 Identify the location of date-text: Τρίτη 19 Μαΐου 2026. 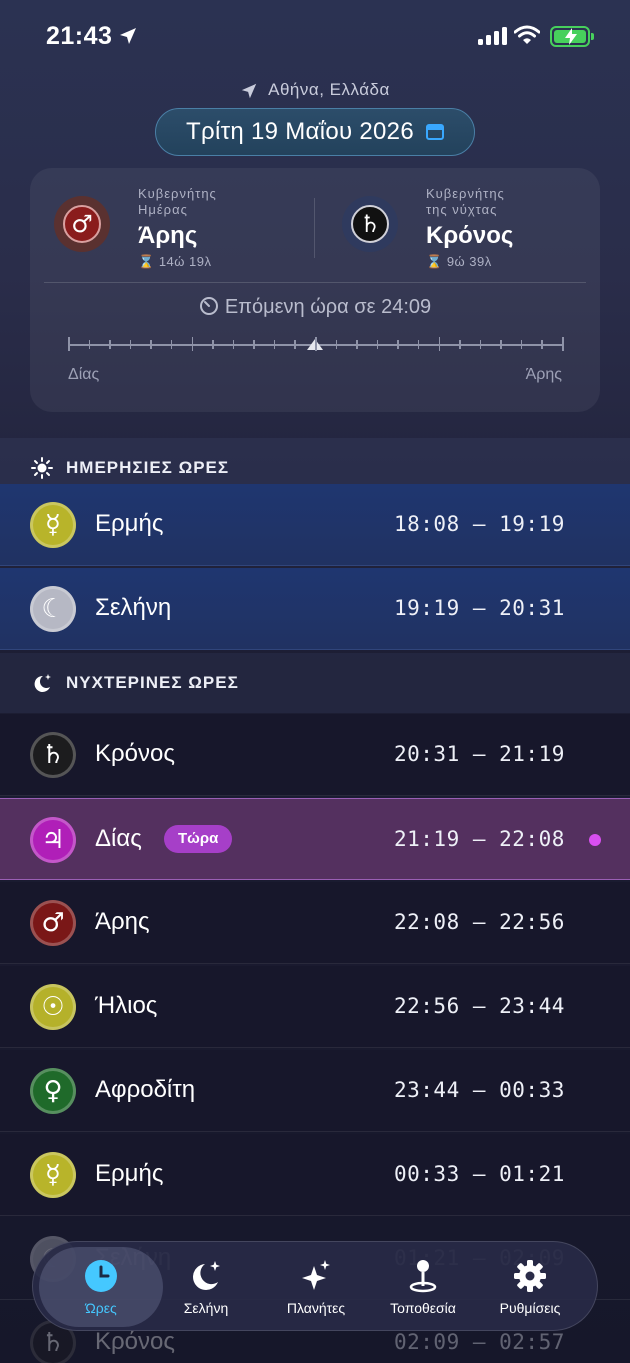
(300, 131).